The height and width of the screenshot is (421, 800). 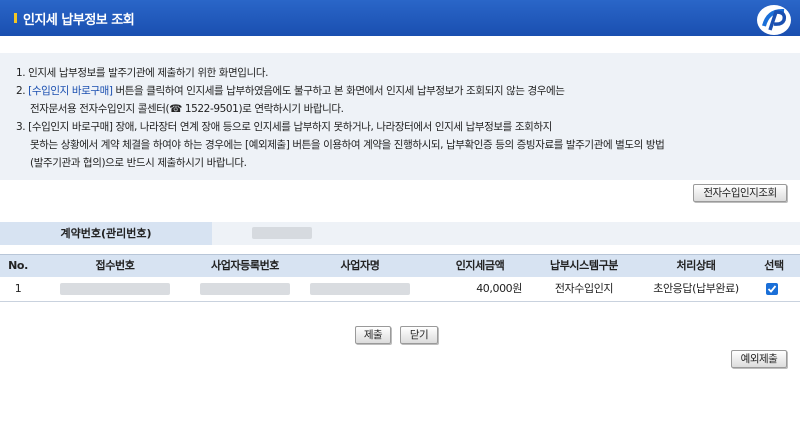 What do you see at coordinates (282, 233) in the screenshot?
I see `redacted-contract-number` at bounding box center [282, 233].